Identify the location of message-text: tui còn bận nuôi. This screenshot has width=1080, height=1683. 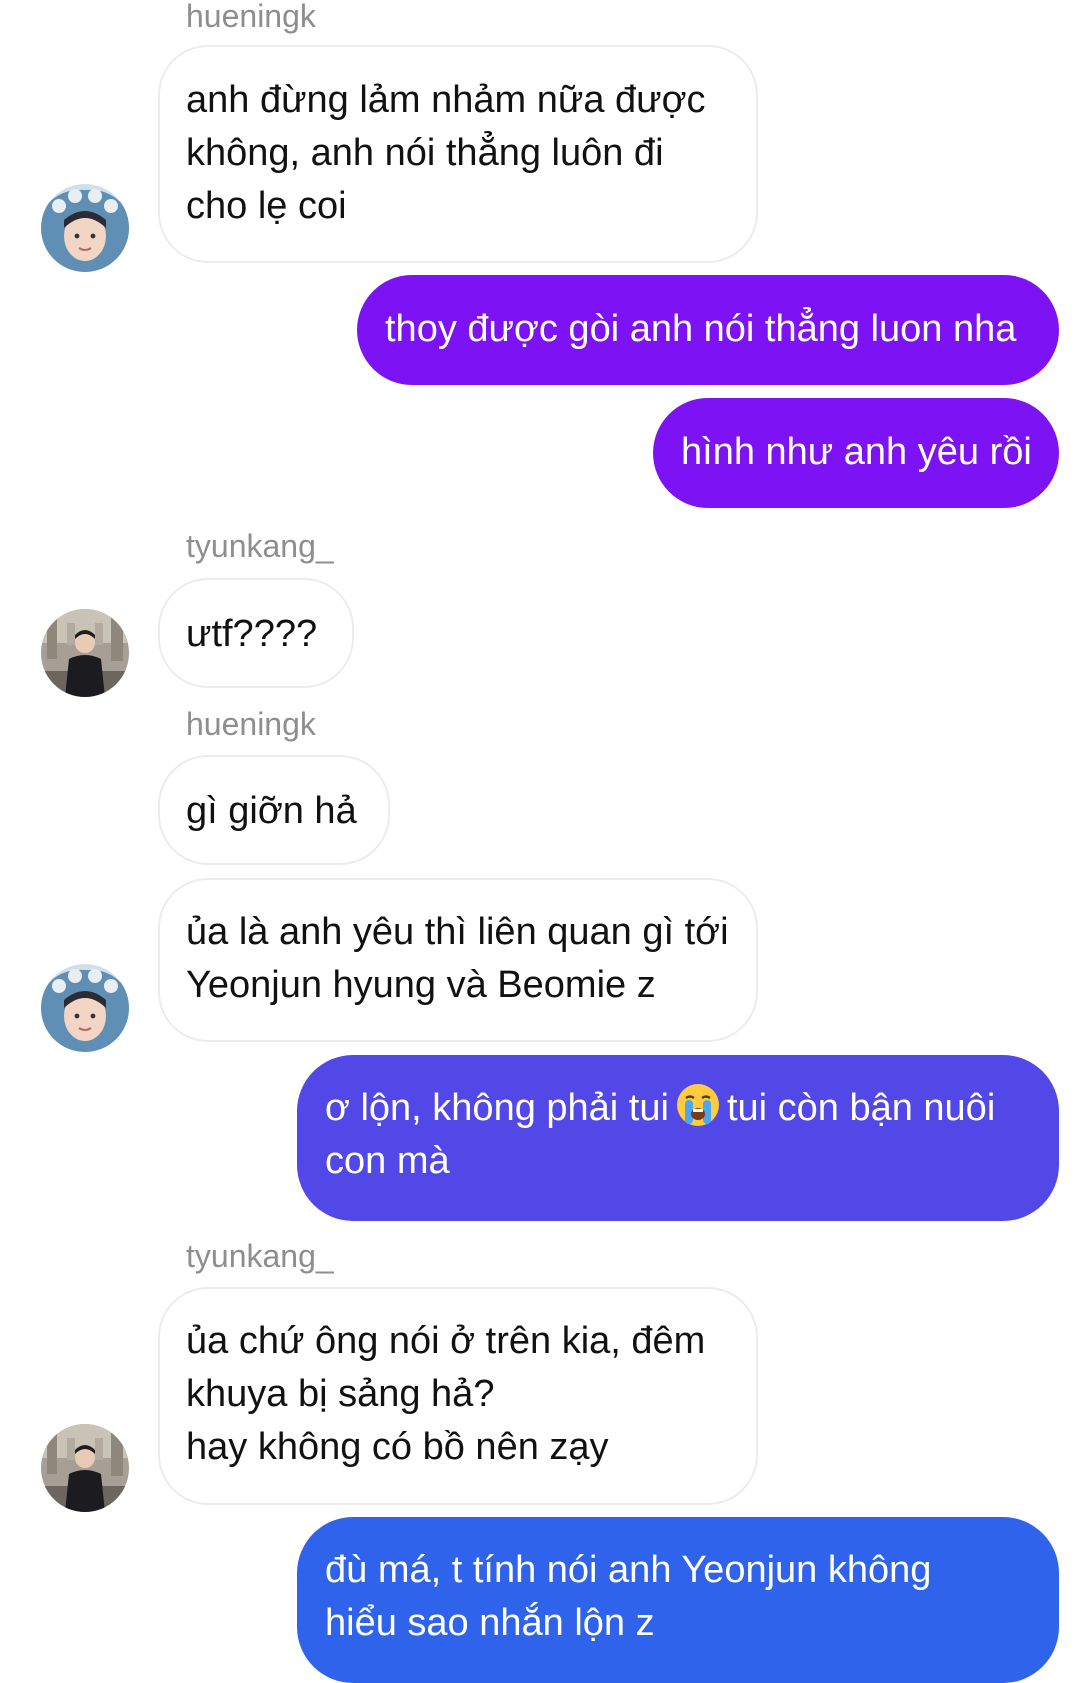
(861, 1108).